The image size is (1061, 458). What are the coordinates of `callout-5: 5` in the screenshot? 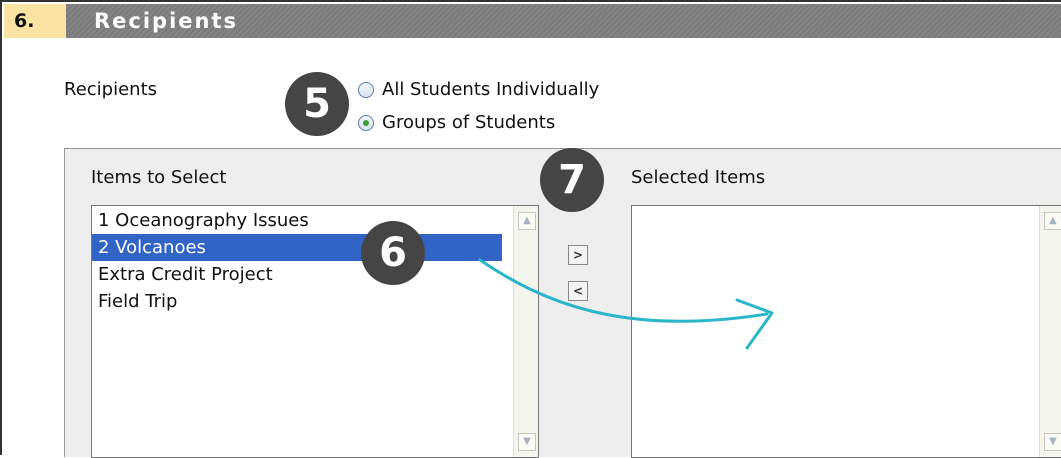 It's located at (317, 104).